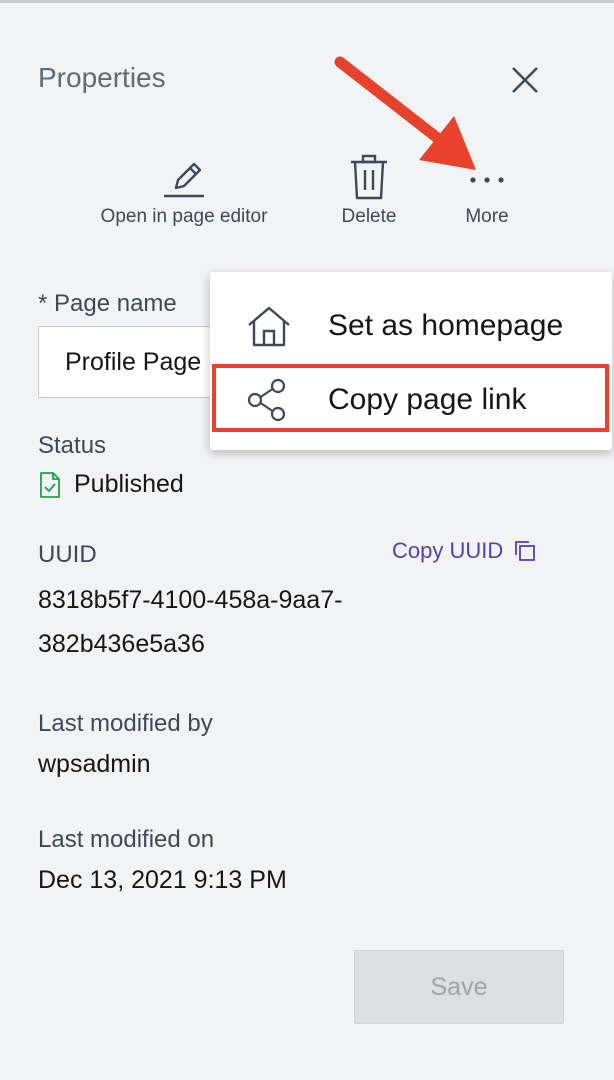  I want to click on last-modified-on-label: Last modified on, so click(126, 839).